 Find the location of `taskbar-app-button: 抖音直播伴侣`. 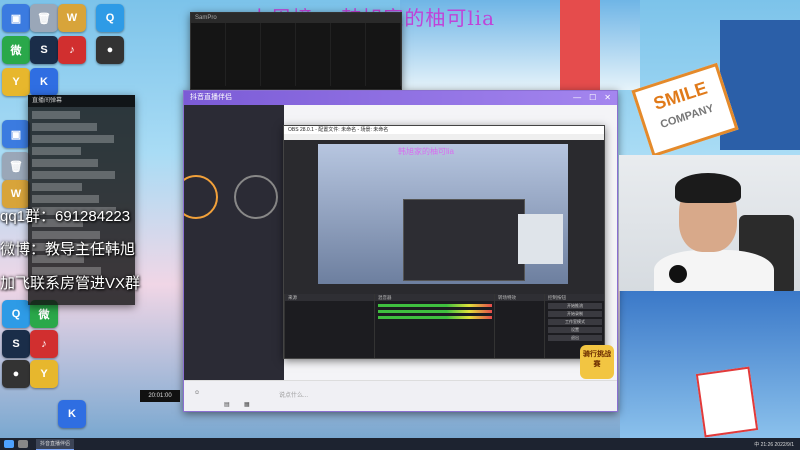

taskbar-app-button: 抖音直播伴侣 is located at coordinates (55, 444).